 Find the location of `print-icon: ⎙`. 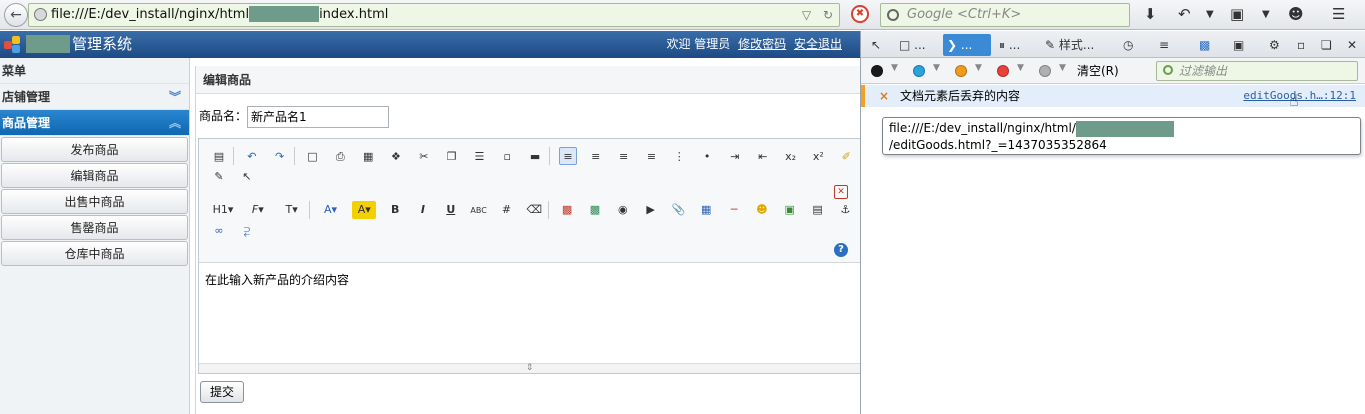

print-icon: ⎙ is located at coordinates (340, 157).